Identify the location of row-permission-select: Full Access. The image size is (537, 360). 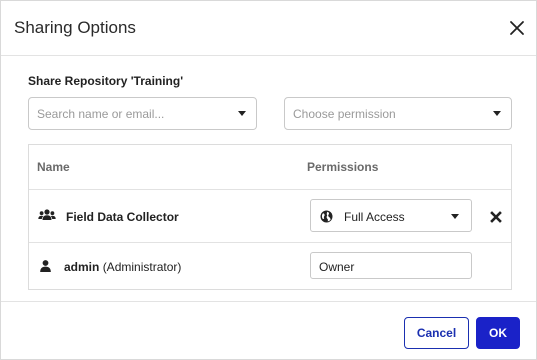
(391, 215).